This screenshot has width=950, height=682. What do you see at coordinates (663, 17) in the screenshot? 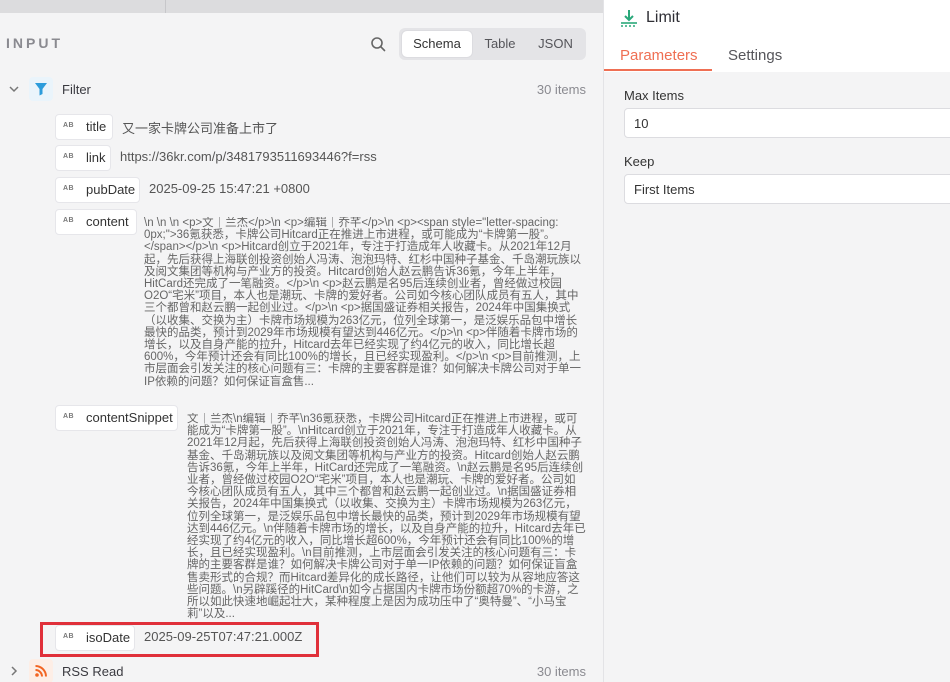
I see `node-title: Limit` at bounding box center [663, 17].